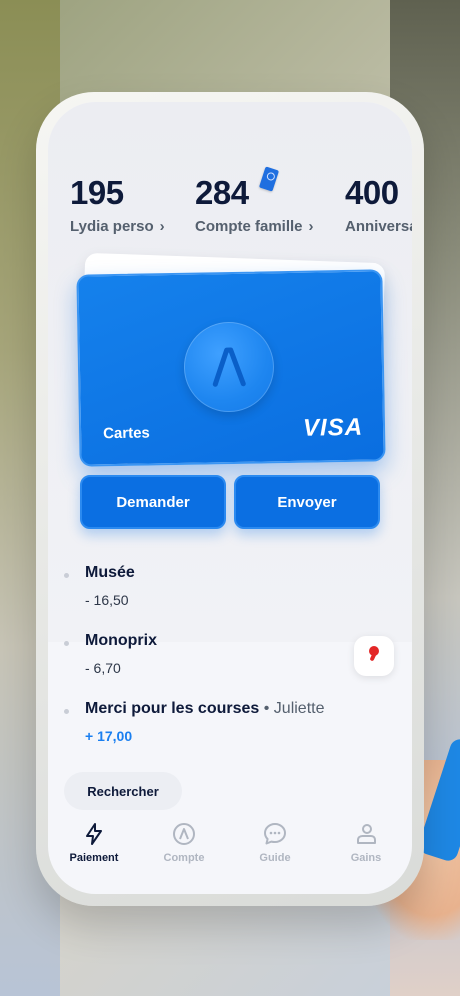 This screenshot has height=996, width=460. Describe the element at coordinates (366, 834) in the screenshot. I see `person-icon` at that location.